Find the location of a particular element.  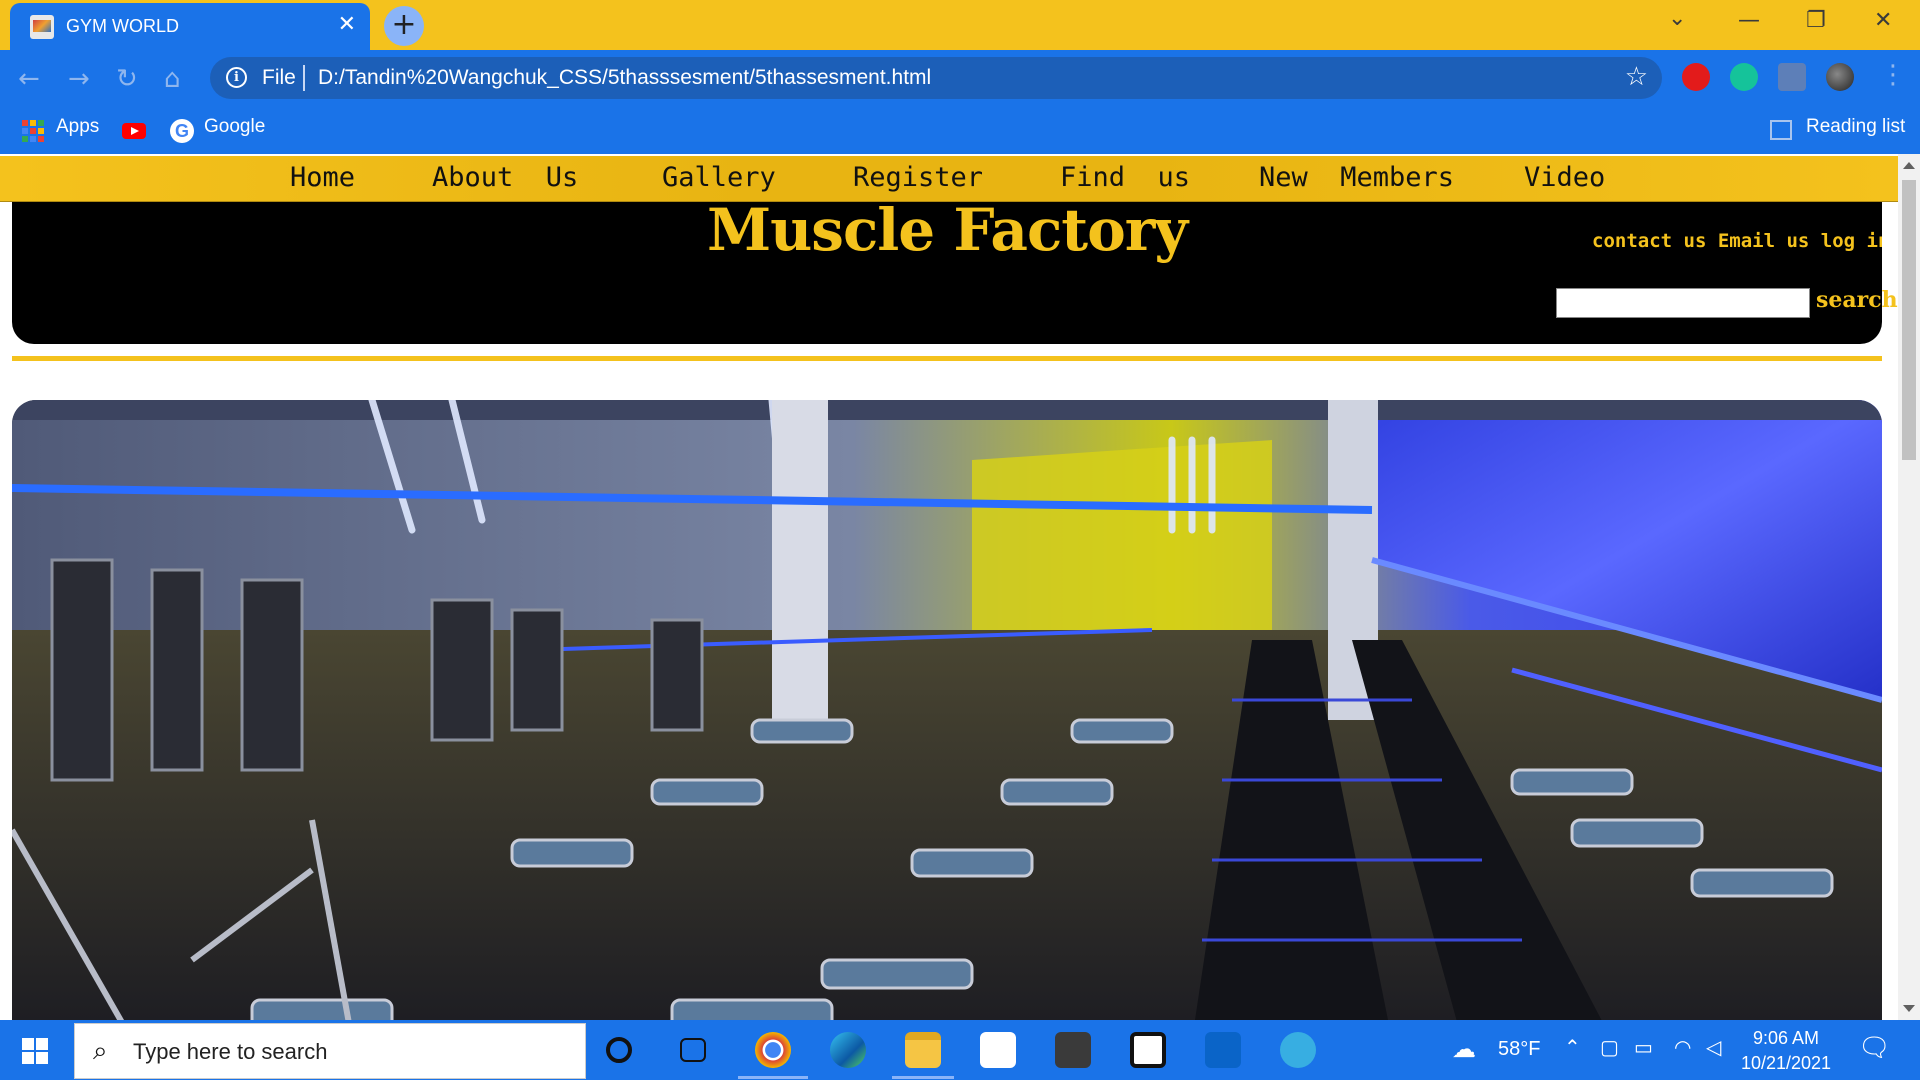

browser-tab-strip: GYM WORLD ✕ + ⌄ — ❐ ✕ is located at coordinates (960, 25).